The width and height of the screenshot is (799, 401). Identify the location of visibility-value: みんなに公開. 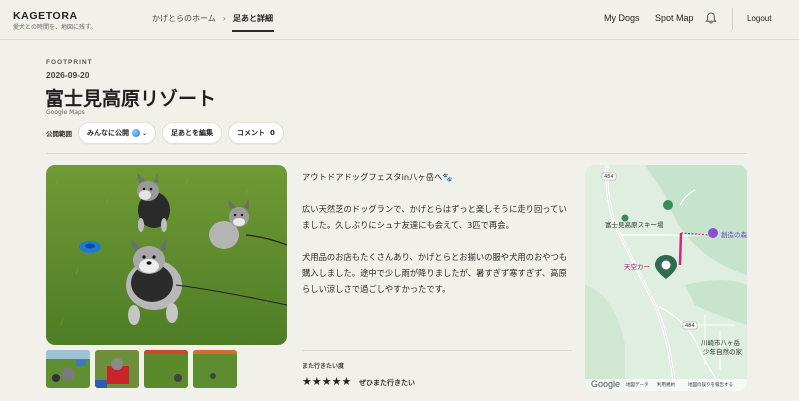
(108, 133).